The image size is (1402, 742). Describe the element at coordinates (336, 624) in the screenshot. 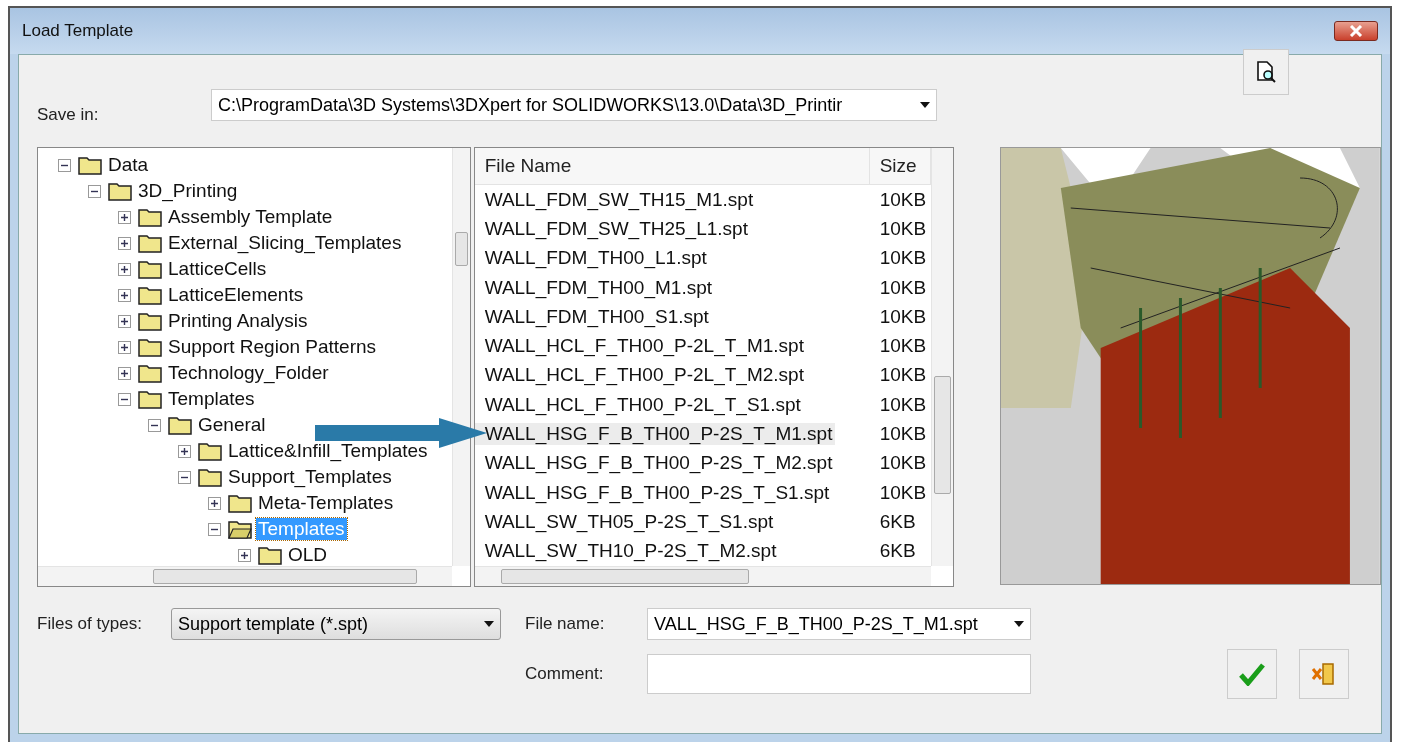

I see `file-type-dropdown: Support template (*.spt)` at that location.